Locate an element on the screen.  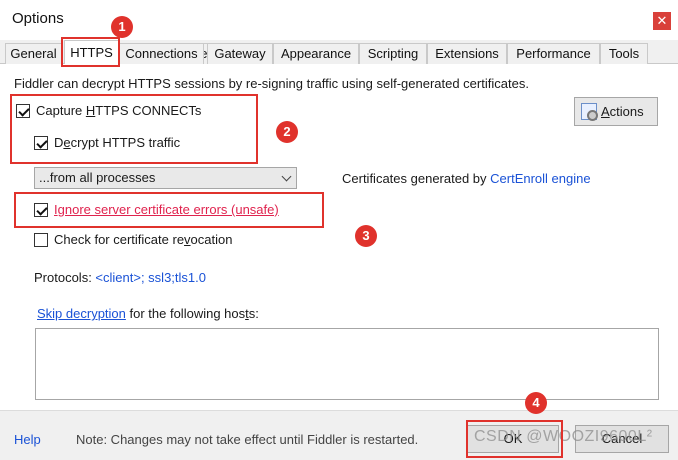
tab-performance: Performance is located at coordinates (553, 53).